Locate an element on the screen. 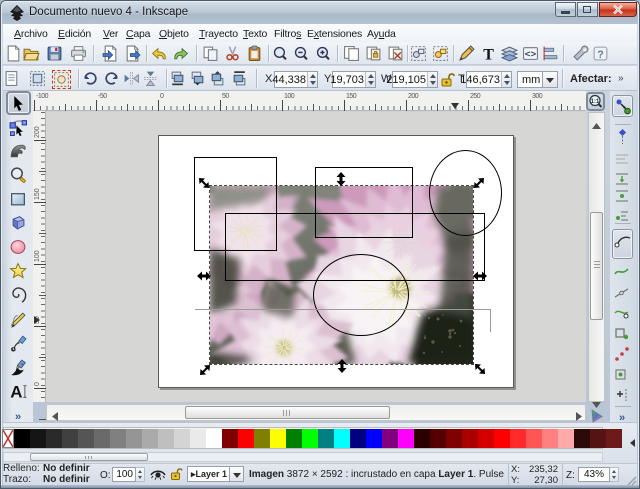  svg-text: T is located at coordinates (488, 54).